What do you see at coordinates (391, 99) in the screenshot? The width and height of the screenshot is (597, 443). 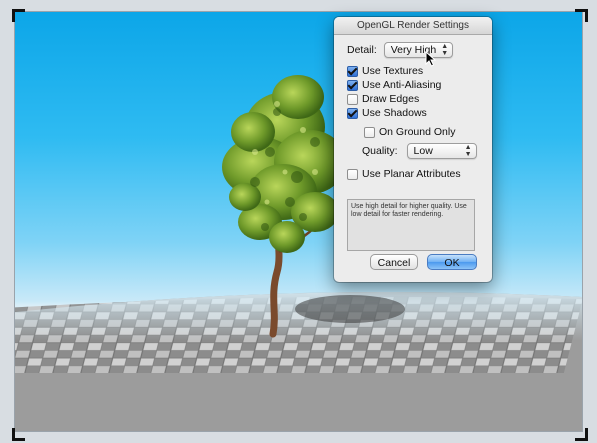 I see `draw-edges-label: Draw Edges` at bounding box center [391, 99].